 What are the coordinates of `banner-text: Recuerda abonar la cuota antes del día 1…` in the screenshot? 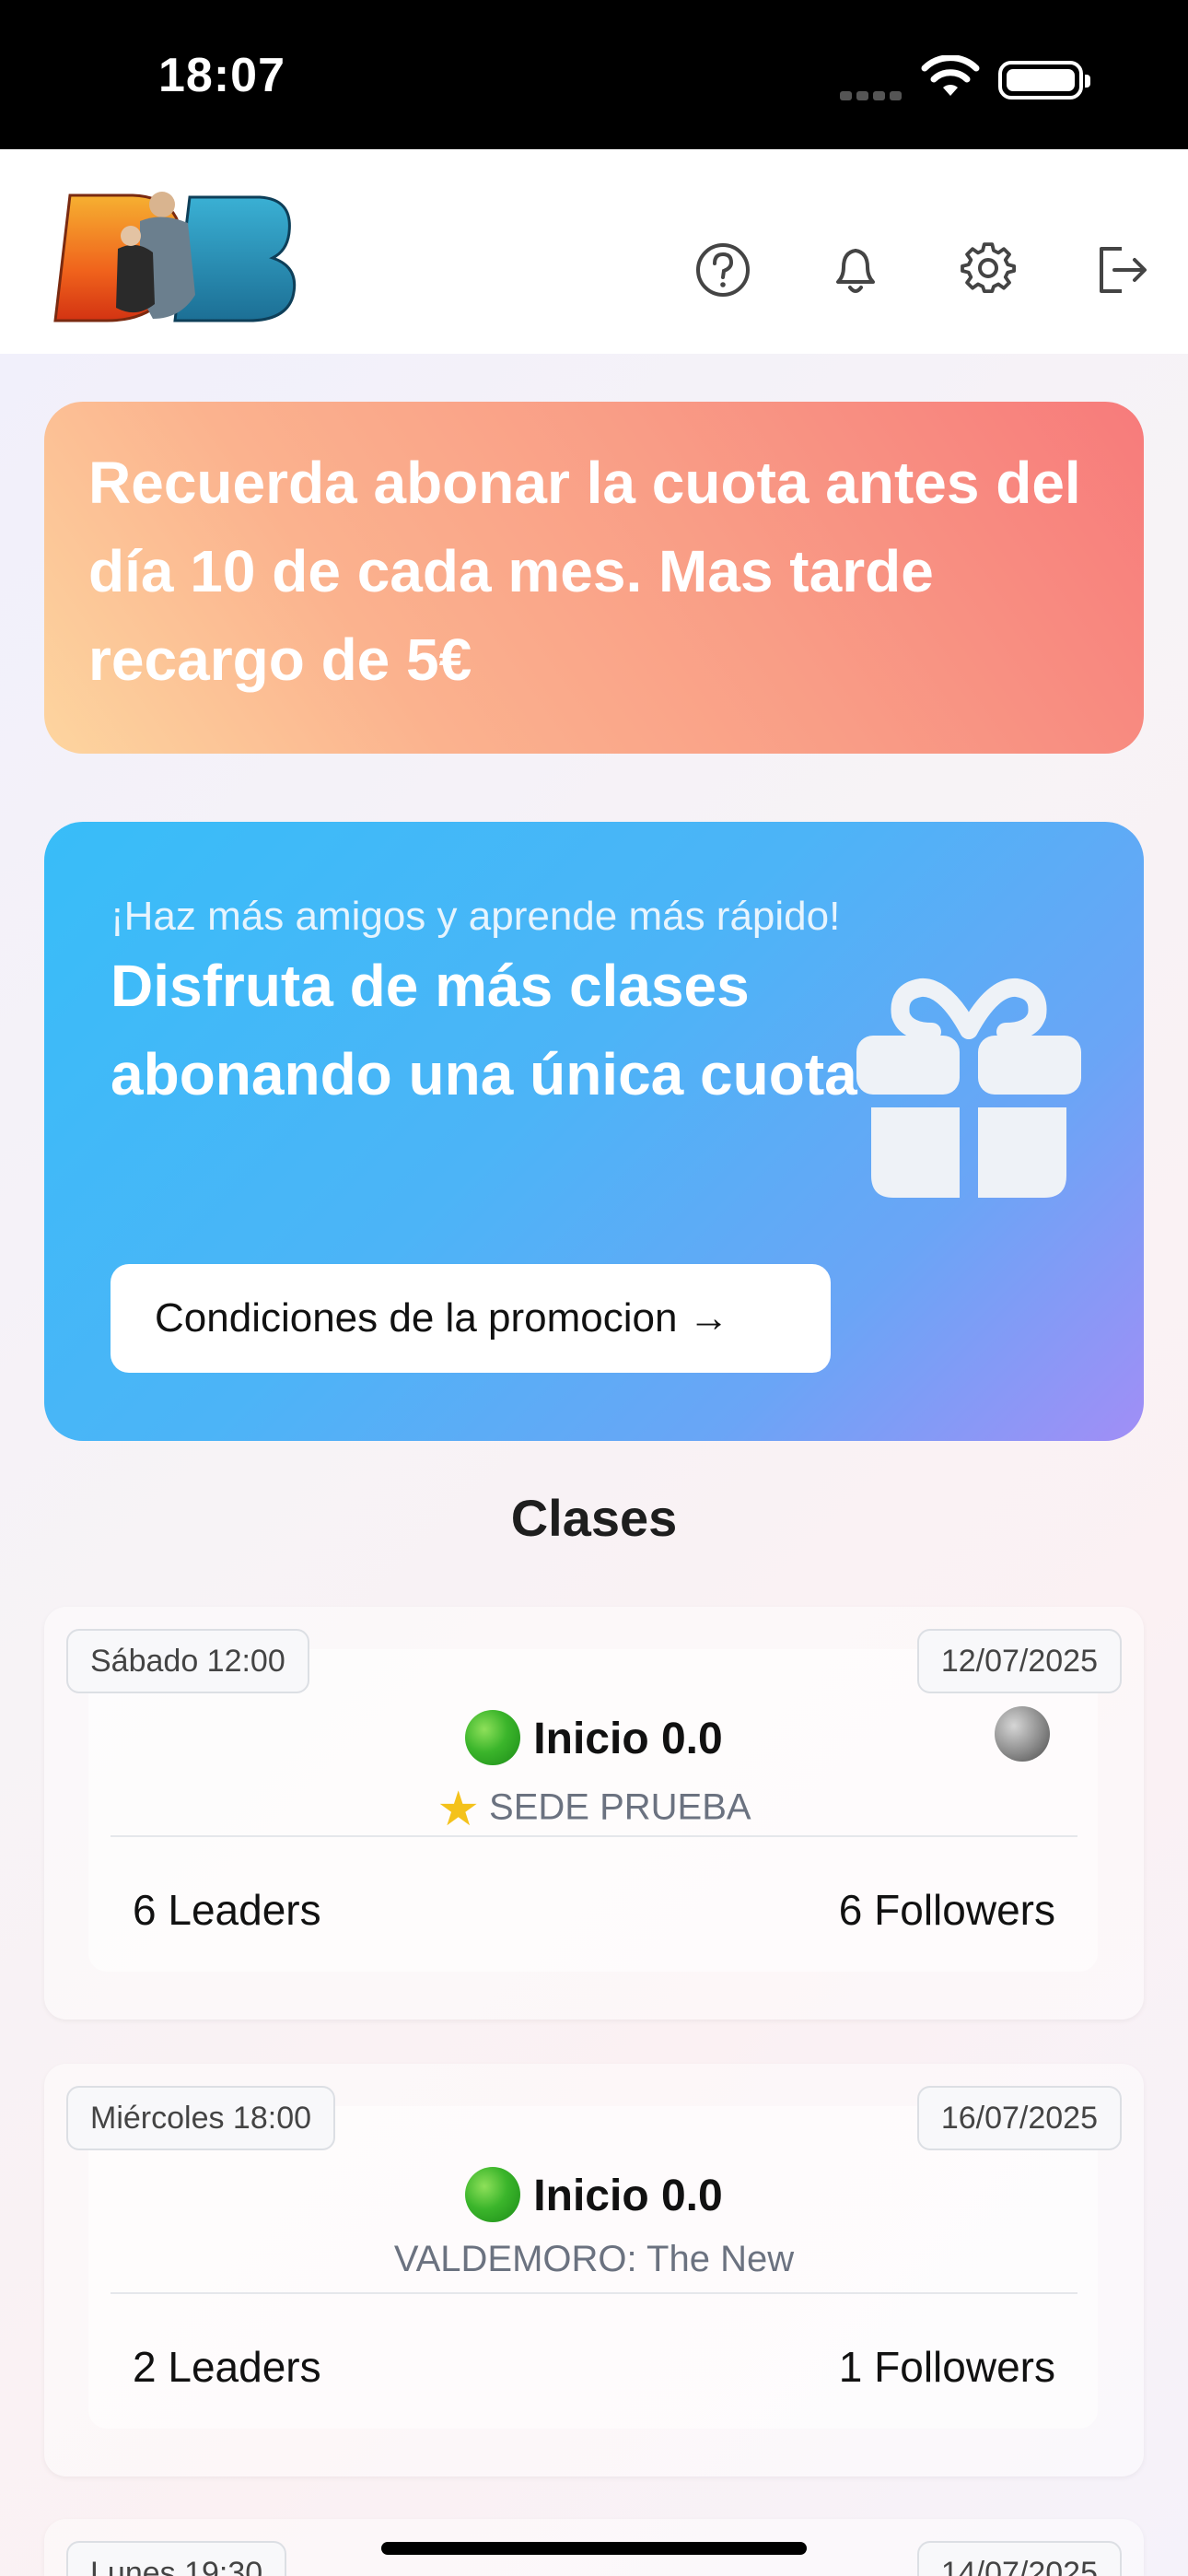 It's located at (584, 571).